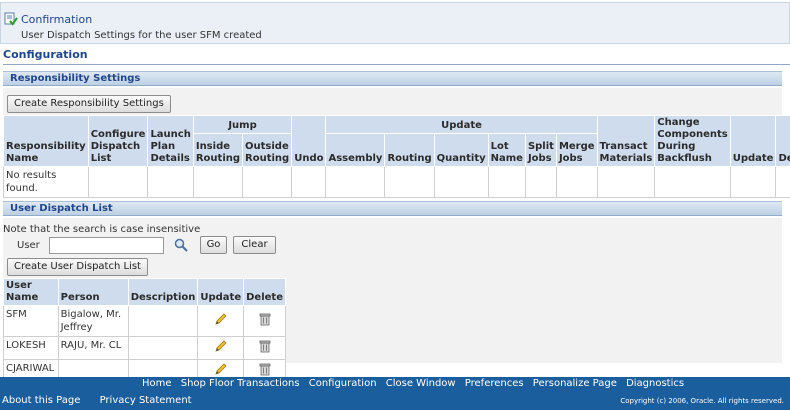 The height and width of the screenshot is (410, 790). I want to click on table-row: LOKESH RAJU, Mr. CL, so click(144, 348).